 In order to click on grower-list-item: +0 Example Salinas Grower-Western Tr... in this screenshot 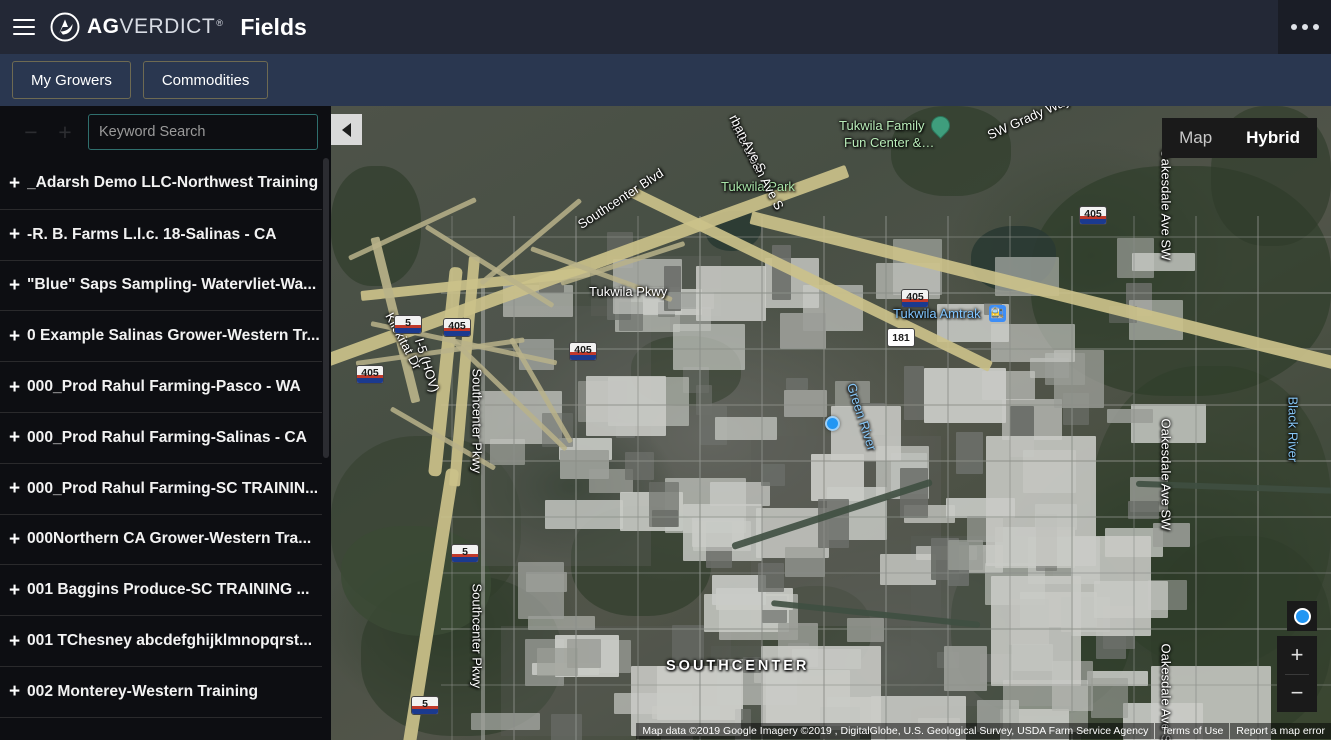, I will do `click(161, 335)`.